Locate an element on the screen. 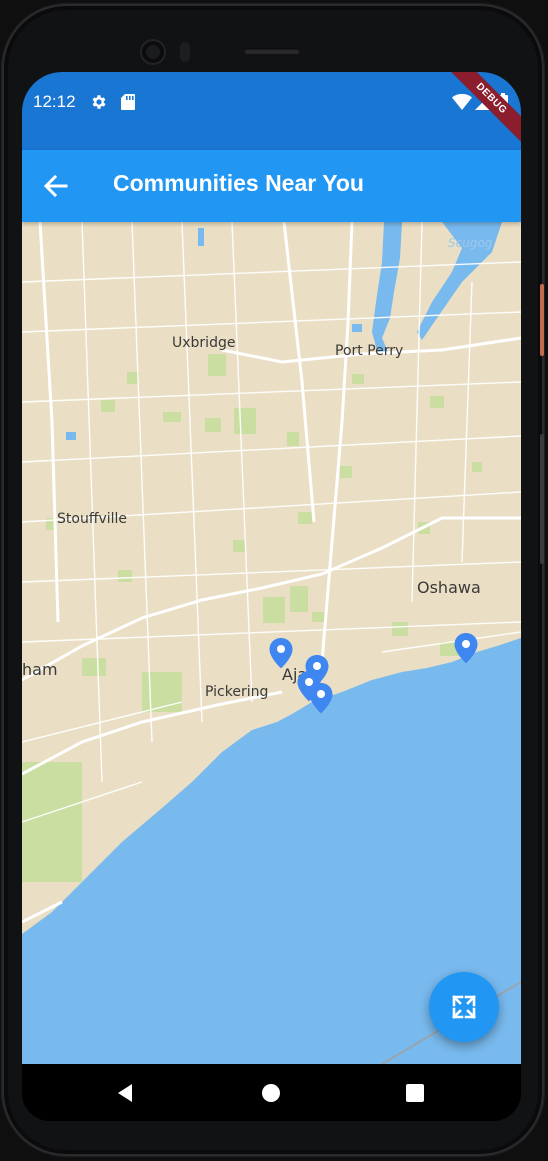 This screenshot has height=1161, width=548. app-bar: Communities Near You is located at coordinates (271, 186).